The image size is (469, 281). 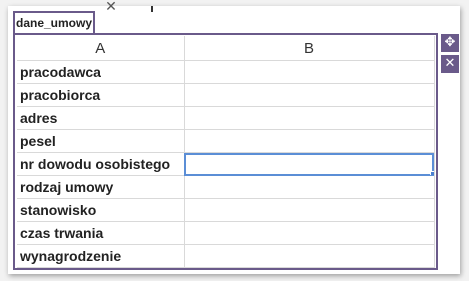 I want to click on table-row: czas trwania, so click(x=226, y=233).